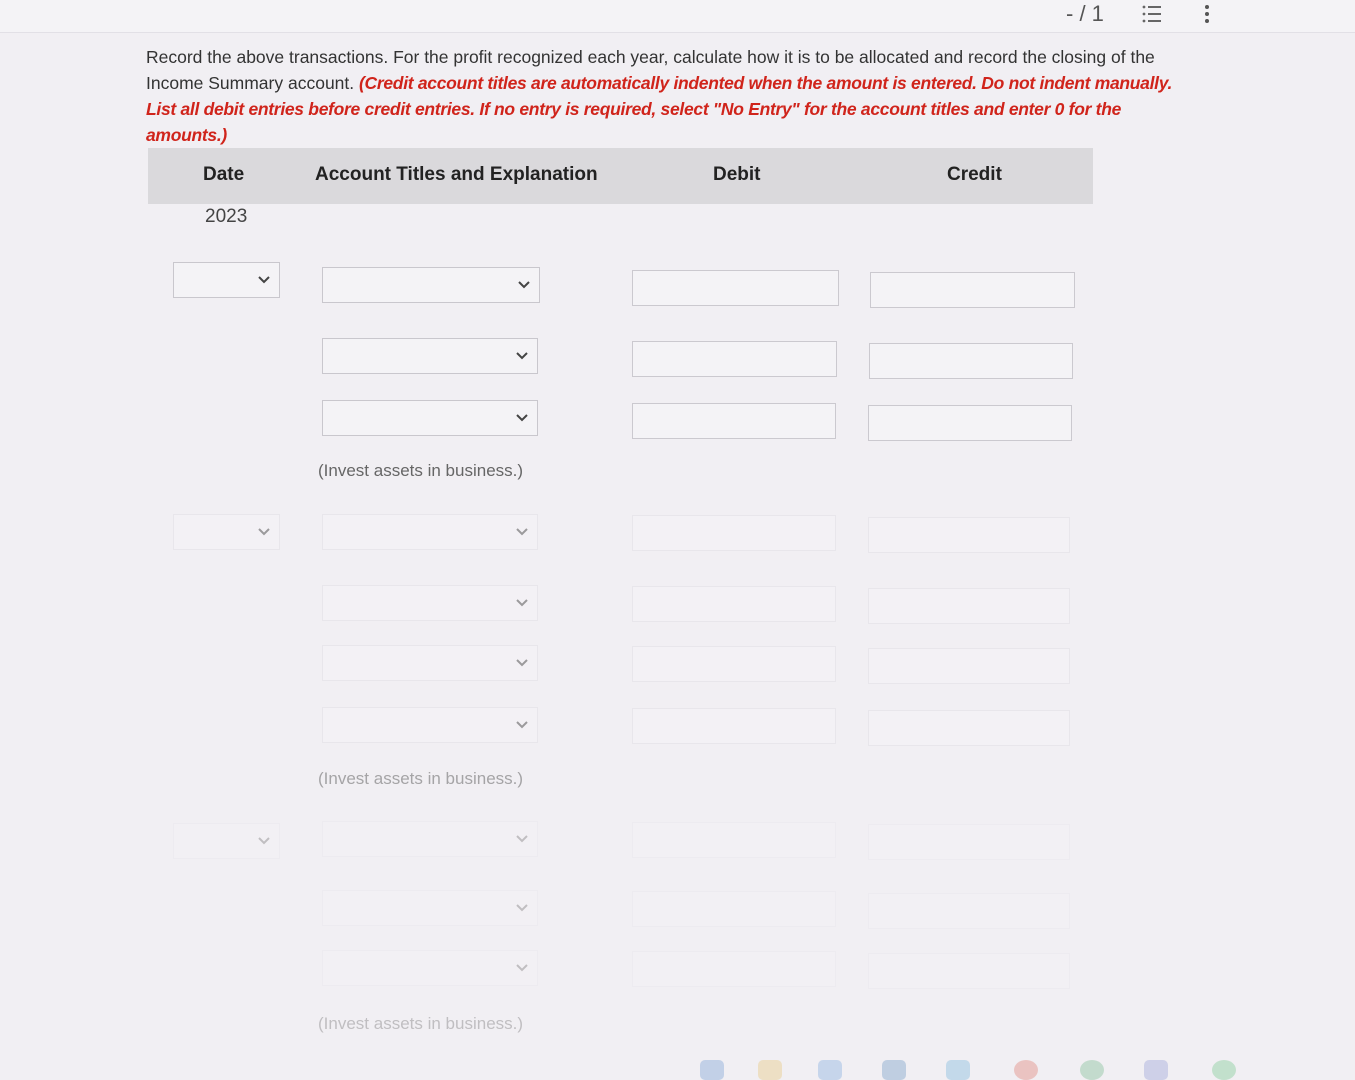 The height and width of the screenshot is (1080, 1355). Describe the element at coordinates (1152, 14) in the screenshot. I see `outline-icon` at that location.